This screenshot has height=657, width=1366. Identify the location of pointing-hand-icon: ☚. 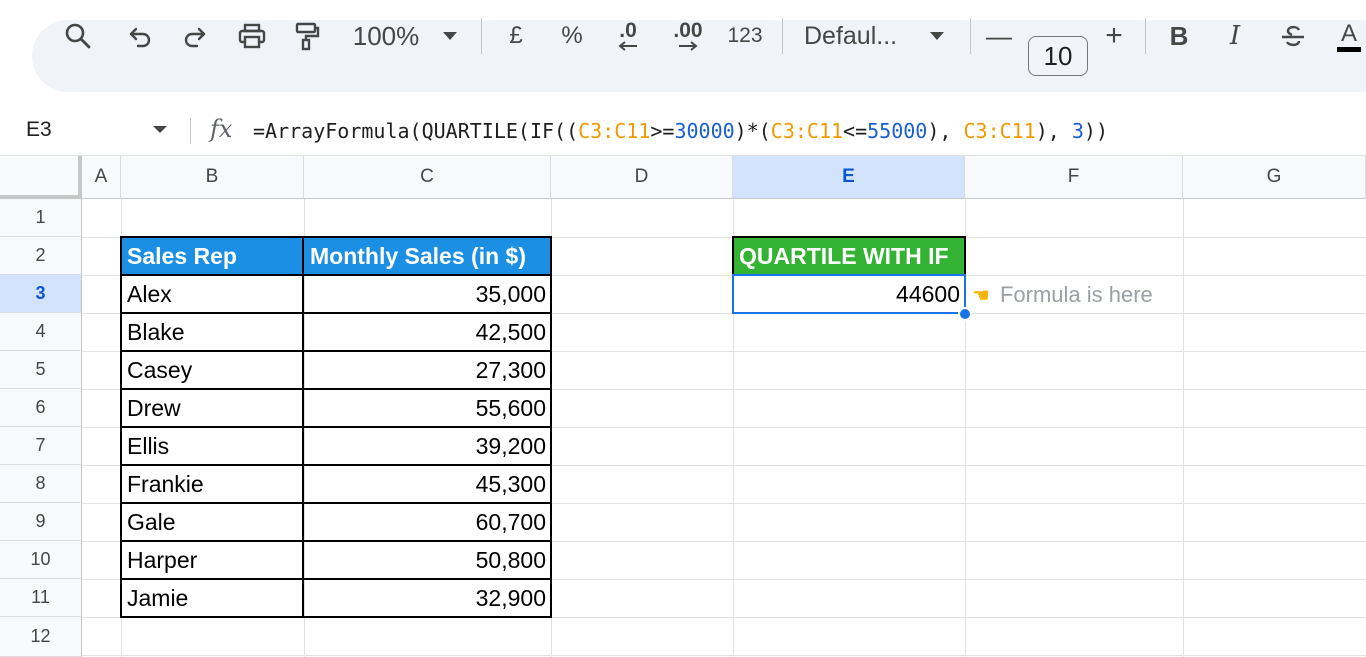
(981, 295).